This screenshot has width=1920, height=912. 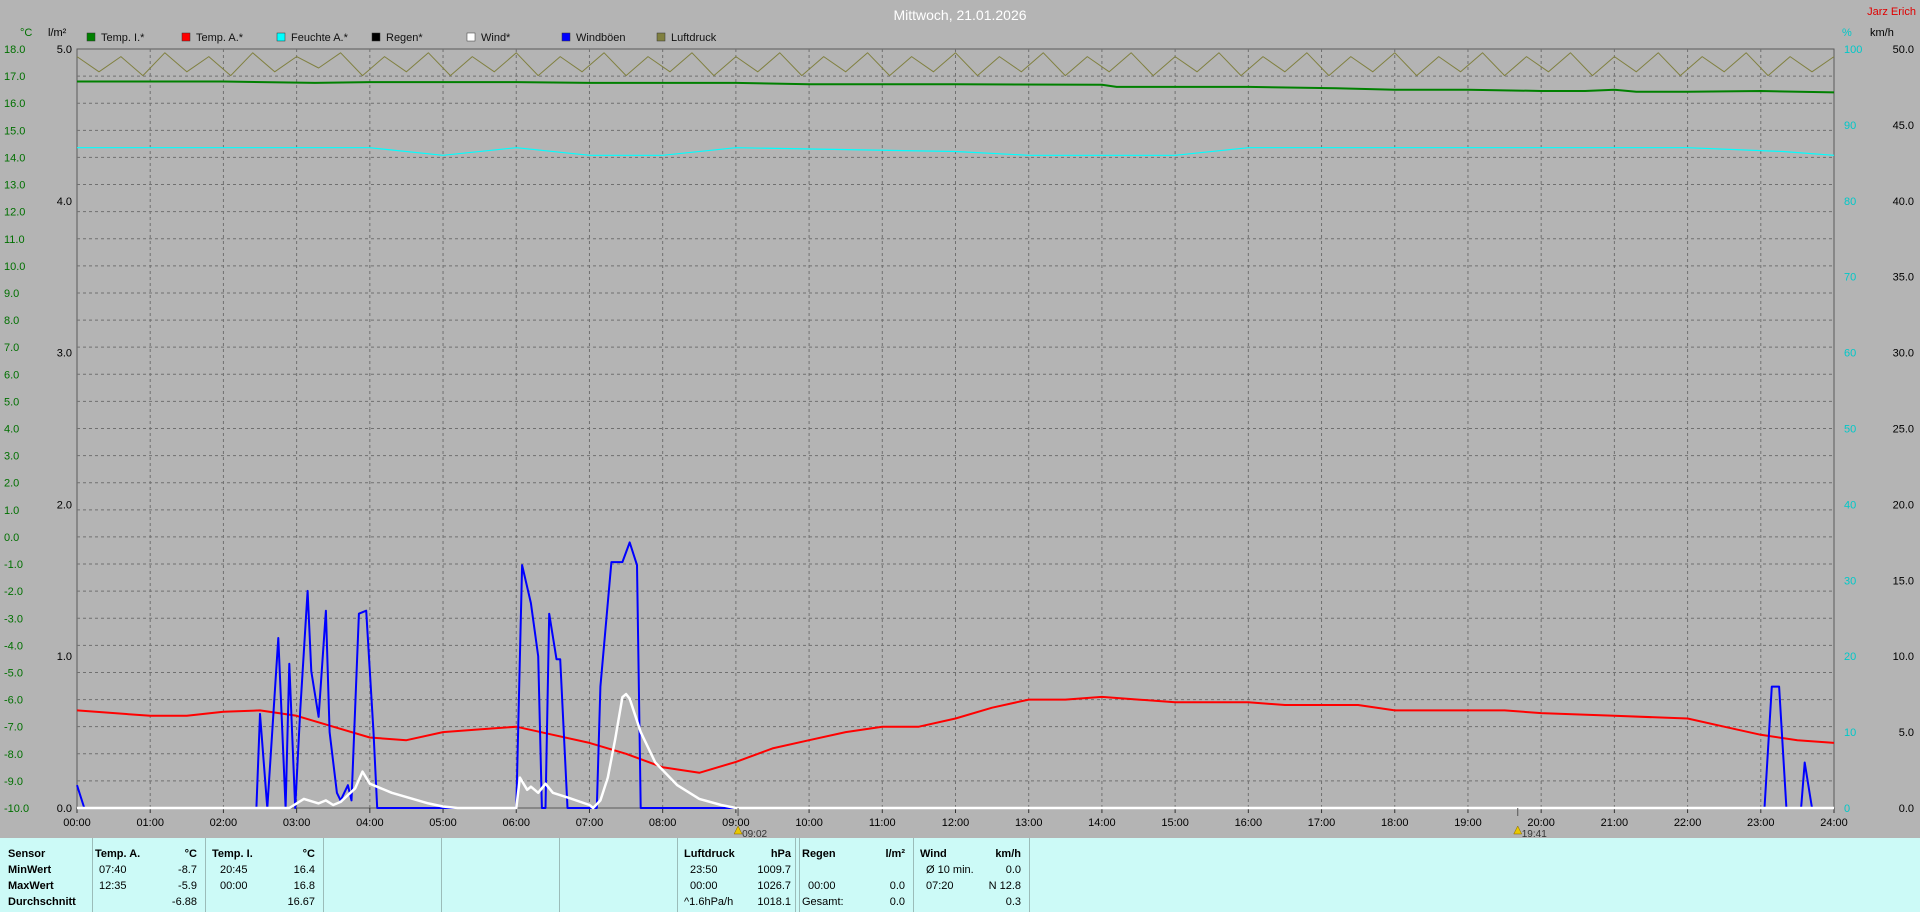 I want to click on legend-label: Feuchte A.*, so click(x=320, y=38).